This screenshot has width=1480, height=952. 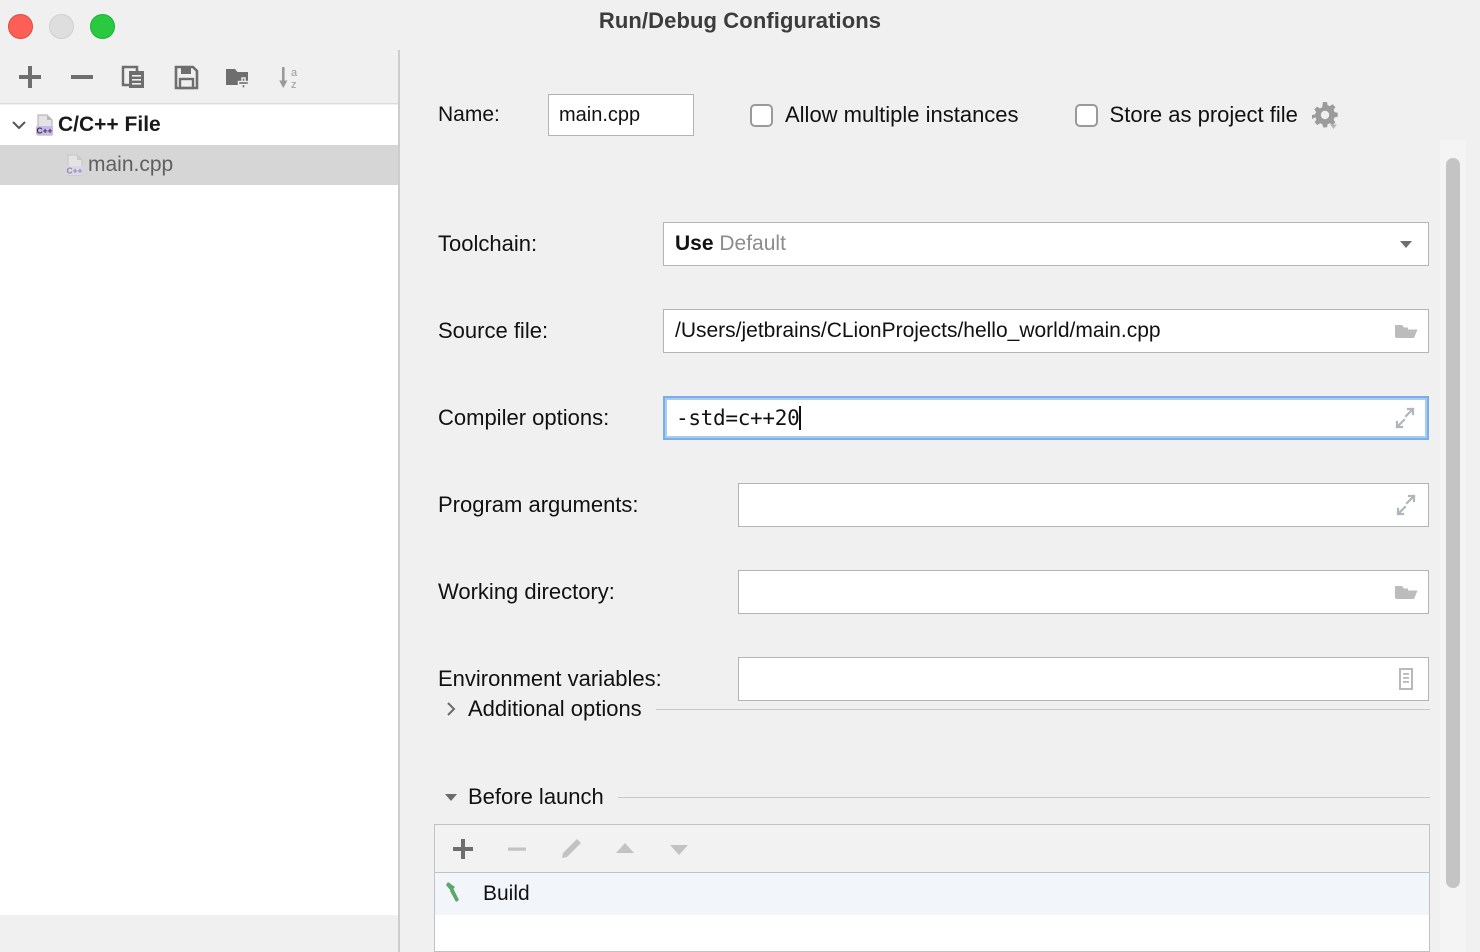 I want to click on working-directory-row: Working directory:, so click(x=938, y=592).